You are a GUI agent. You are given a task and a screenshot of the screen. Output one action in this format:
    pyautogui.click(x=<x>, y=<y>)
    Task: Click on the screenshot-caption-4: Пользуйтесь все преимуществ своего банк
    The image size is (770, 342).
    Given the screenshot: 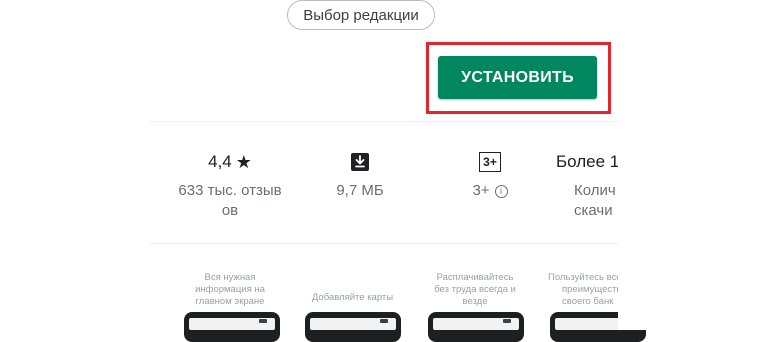 What is the action you would take?
    pyautogui.click(x=585, y=289)
    